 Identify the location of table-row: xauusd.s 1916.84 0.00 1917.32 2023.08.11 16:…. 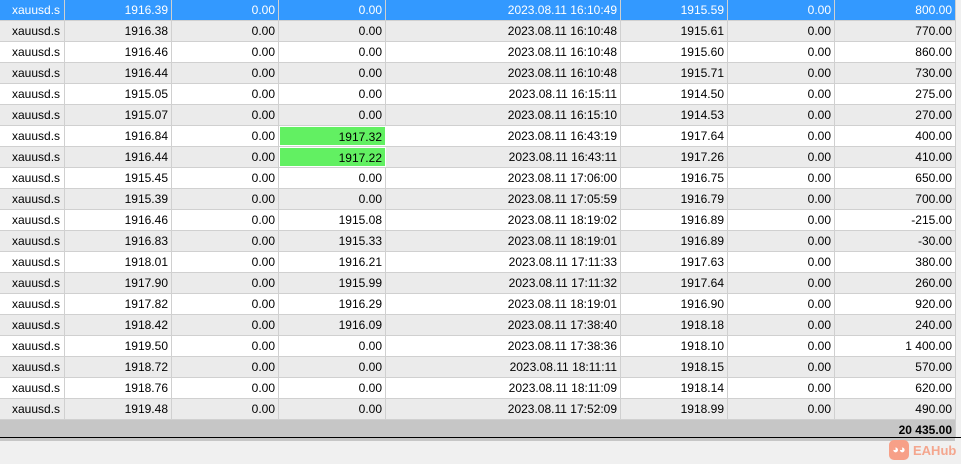
(477, 136).